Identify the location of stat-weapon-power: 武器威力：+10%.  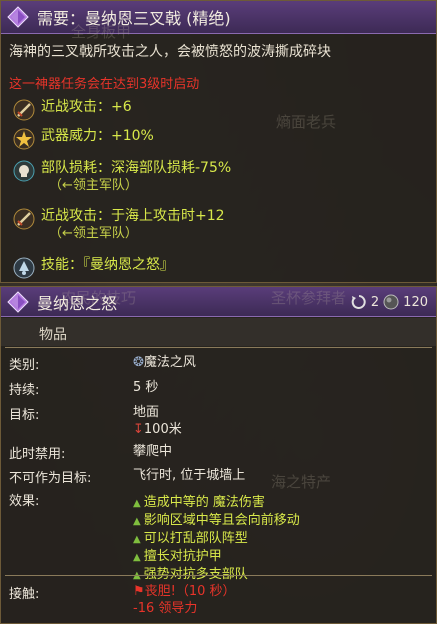
(83, 139).